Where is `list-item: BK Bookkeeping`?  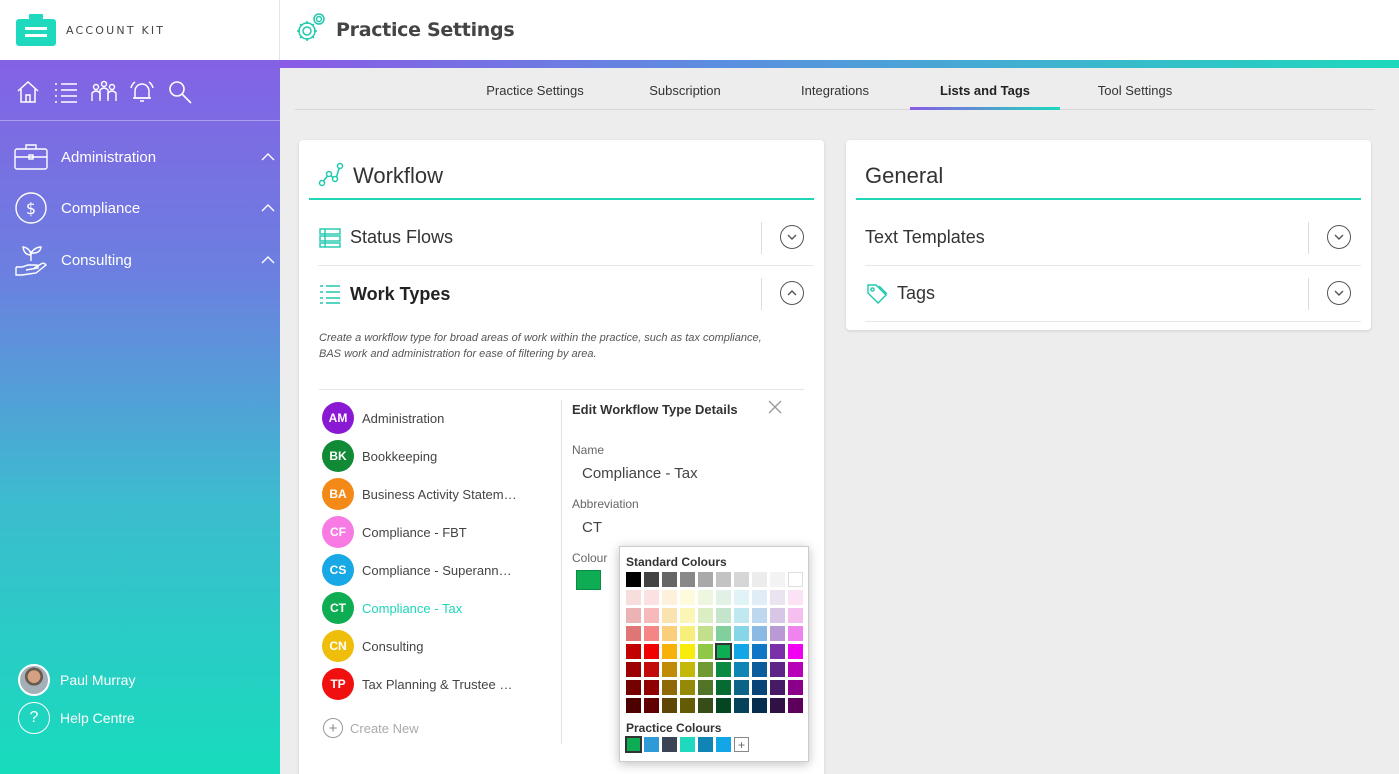 list-item: BK Bookkeeping is located at coordinates (419, 456).